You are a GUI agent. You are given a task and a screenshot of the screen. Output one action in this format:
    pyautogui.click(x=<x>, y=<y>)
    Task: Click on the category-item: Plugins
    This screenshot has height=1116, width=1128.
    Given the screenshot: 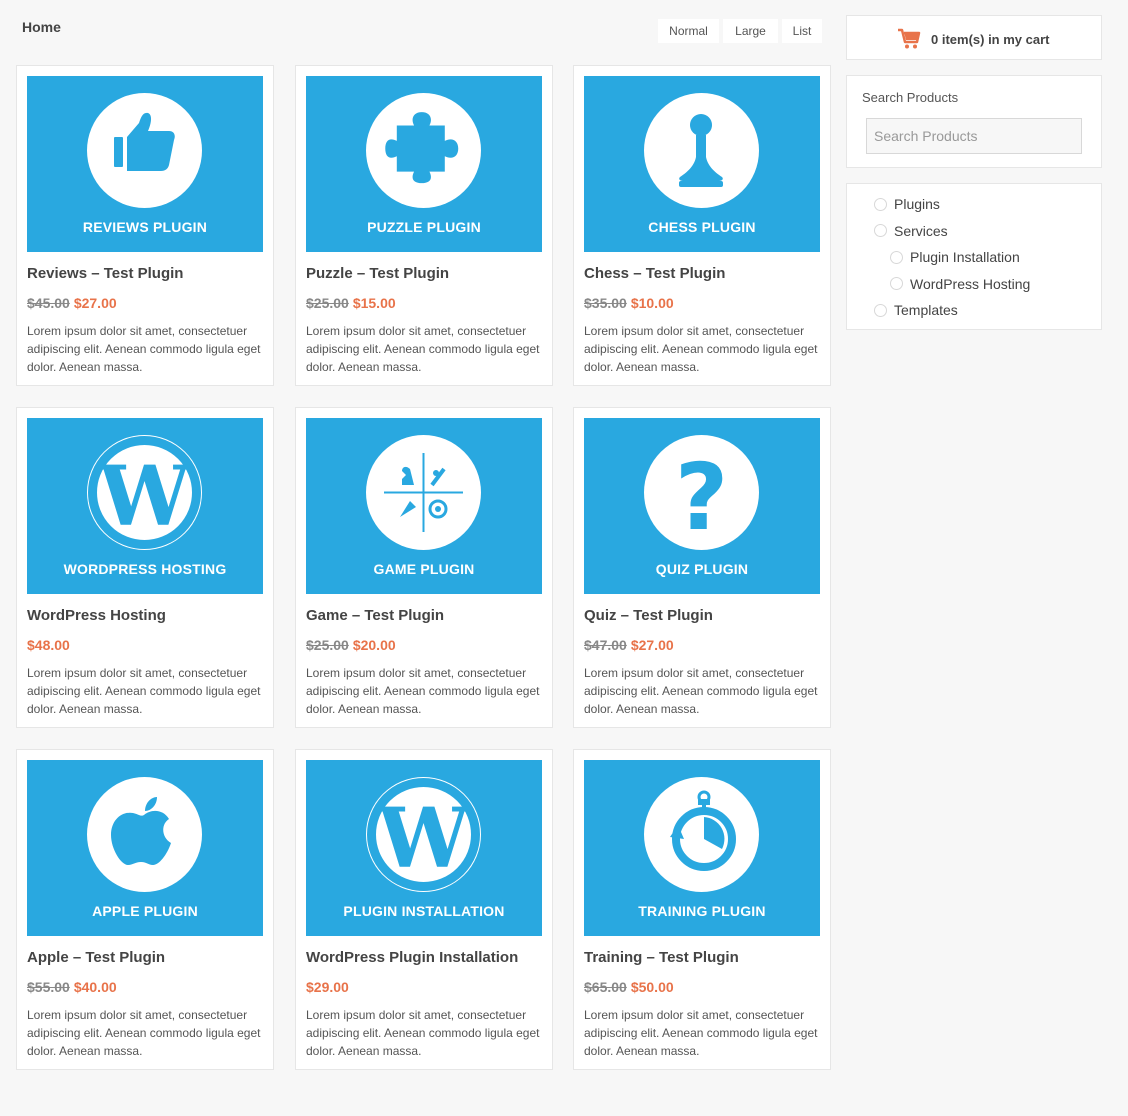 What is the action you would take?
    pyautogui.click(x=907, y=204)
    